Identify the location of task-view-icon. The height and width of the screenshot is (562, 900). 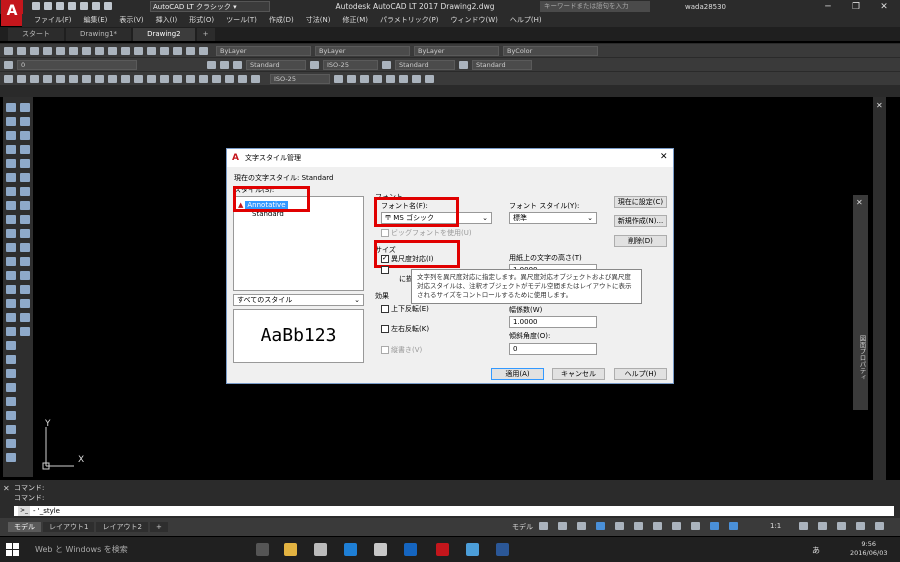
(262, 549).